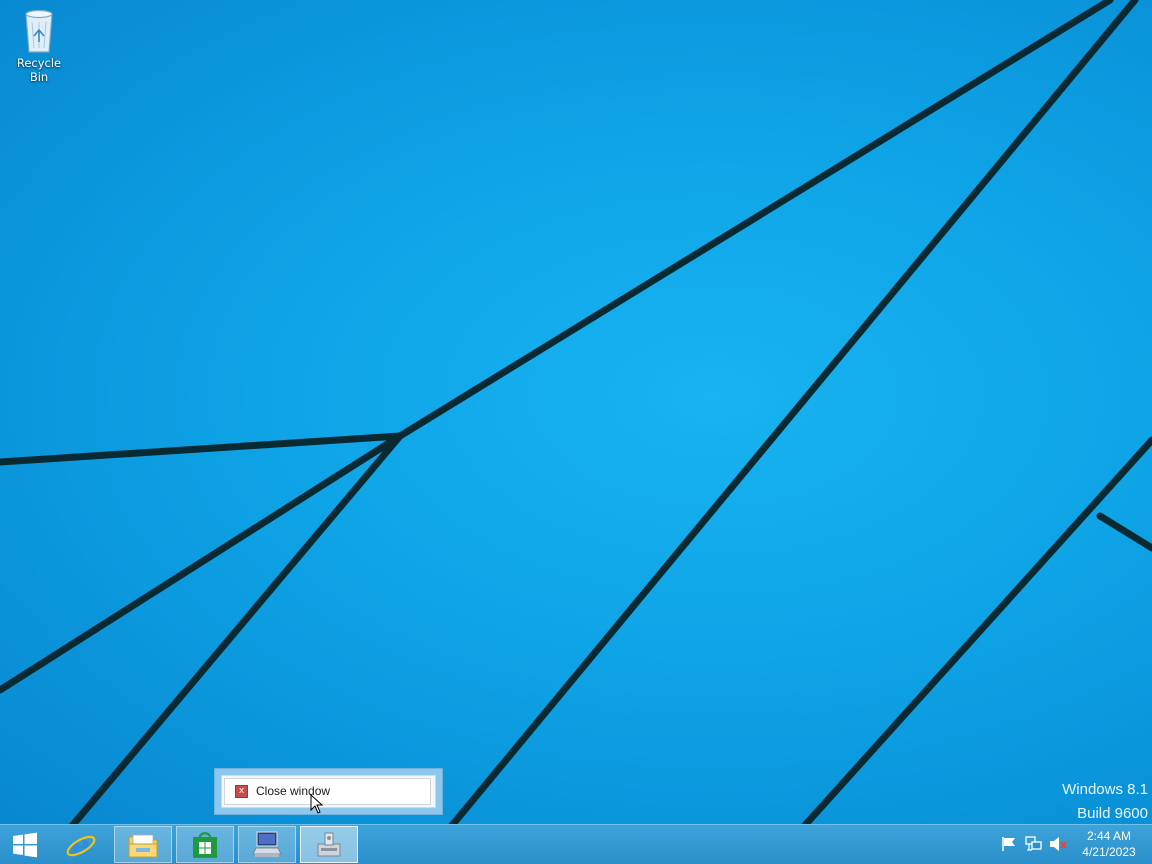 The height and width of the screenshot is (864, 1152). I want to click on watermark-os-name: Windows 8.1, so click(1105, 789).